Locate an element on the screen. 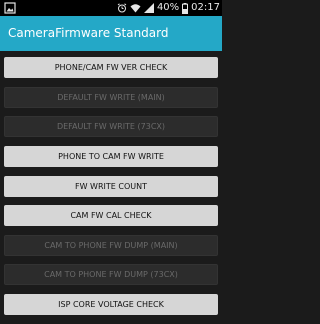 Image resolution: width=320 pixels, height=324 pixels. phone-cam-fw-ver-check-button: PHONE/CAM FW VER CHECK is located at coordinates (111, 67).